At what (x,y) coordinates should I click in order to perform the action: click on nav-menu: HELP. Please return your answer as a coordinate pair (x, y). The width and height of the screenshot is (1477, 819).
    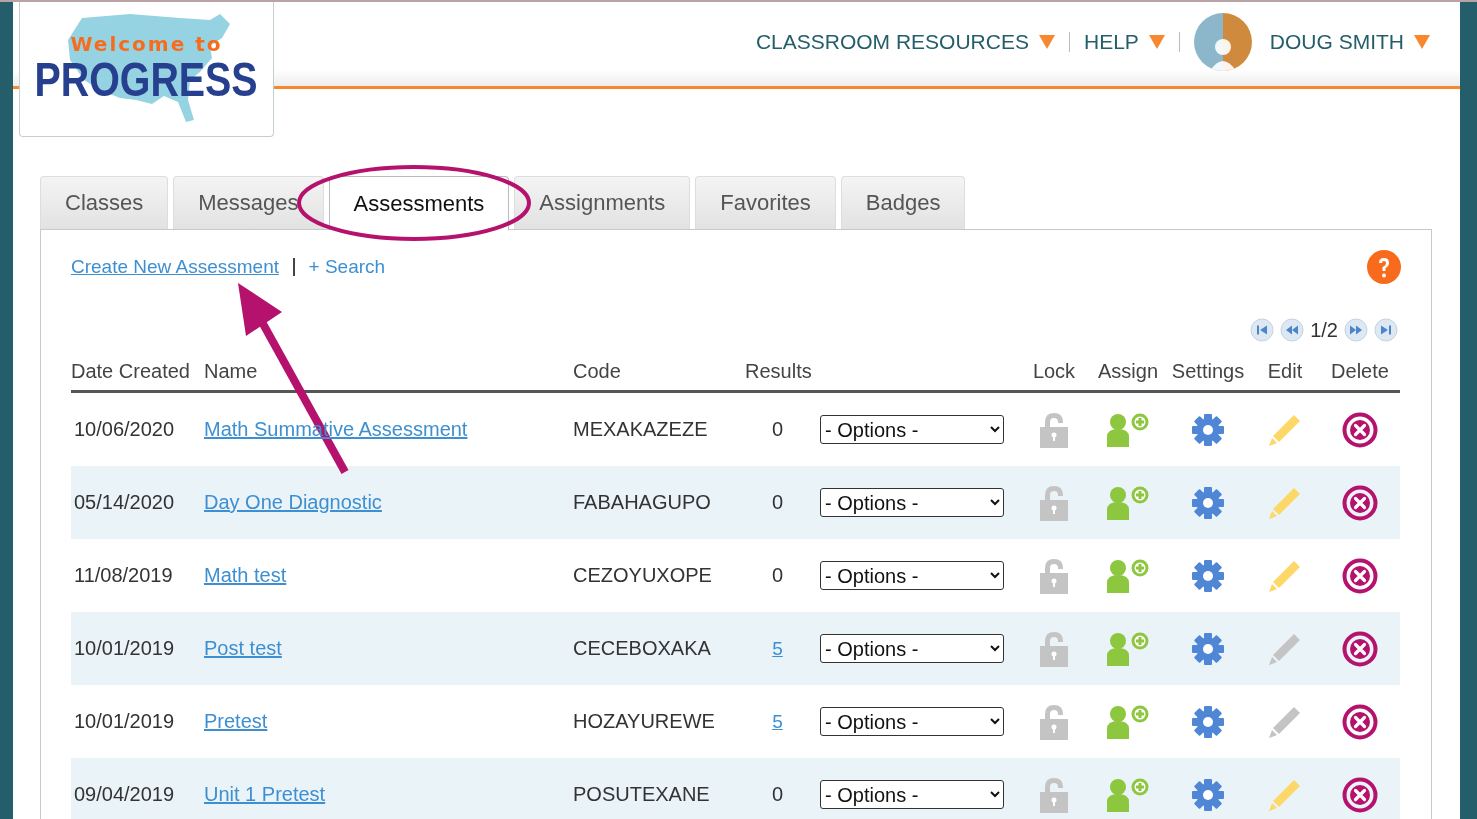
    Looking at the image, I should click on (1124, 42).